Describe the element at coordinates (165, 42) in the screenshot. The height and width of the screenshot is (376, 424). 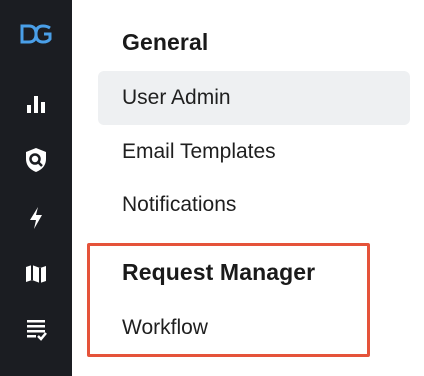
I see `section-heading-general: General` at that location.